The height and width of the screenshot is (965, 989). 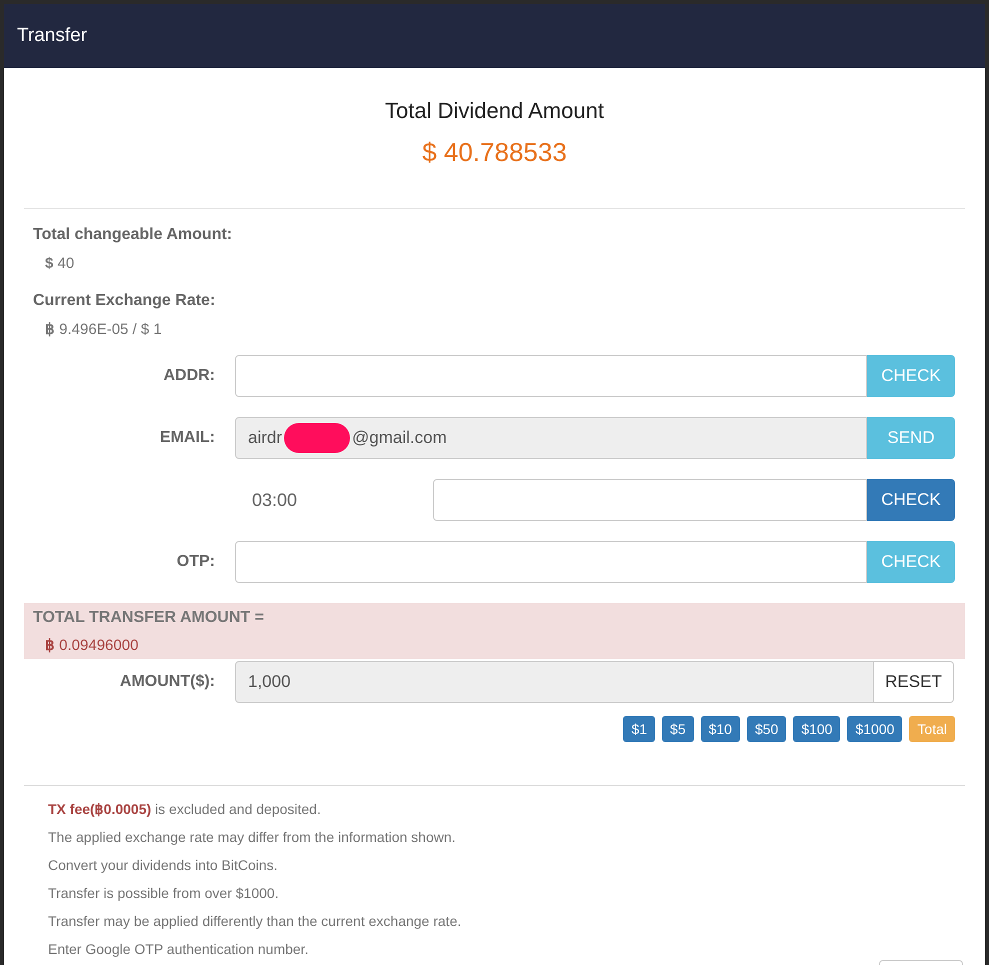 What do you see at coordinates (816, 729) in the screenshot?
I see `amount-button: $100` at bounding box center [816, 729].